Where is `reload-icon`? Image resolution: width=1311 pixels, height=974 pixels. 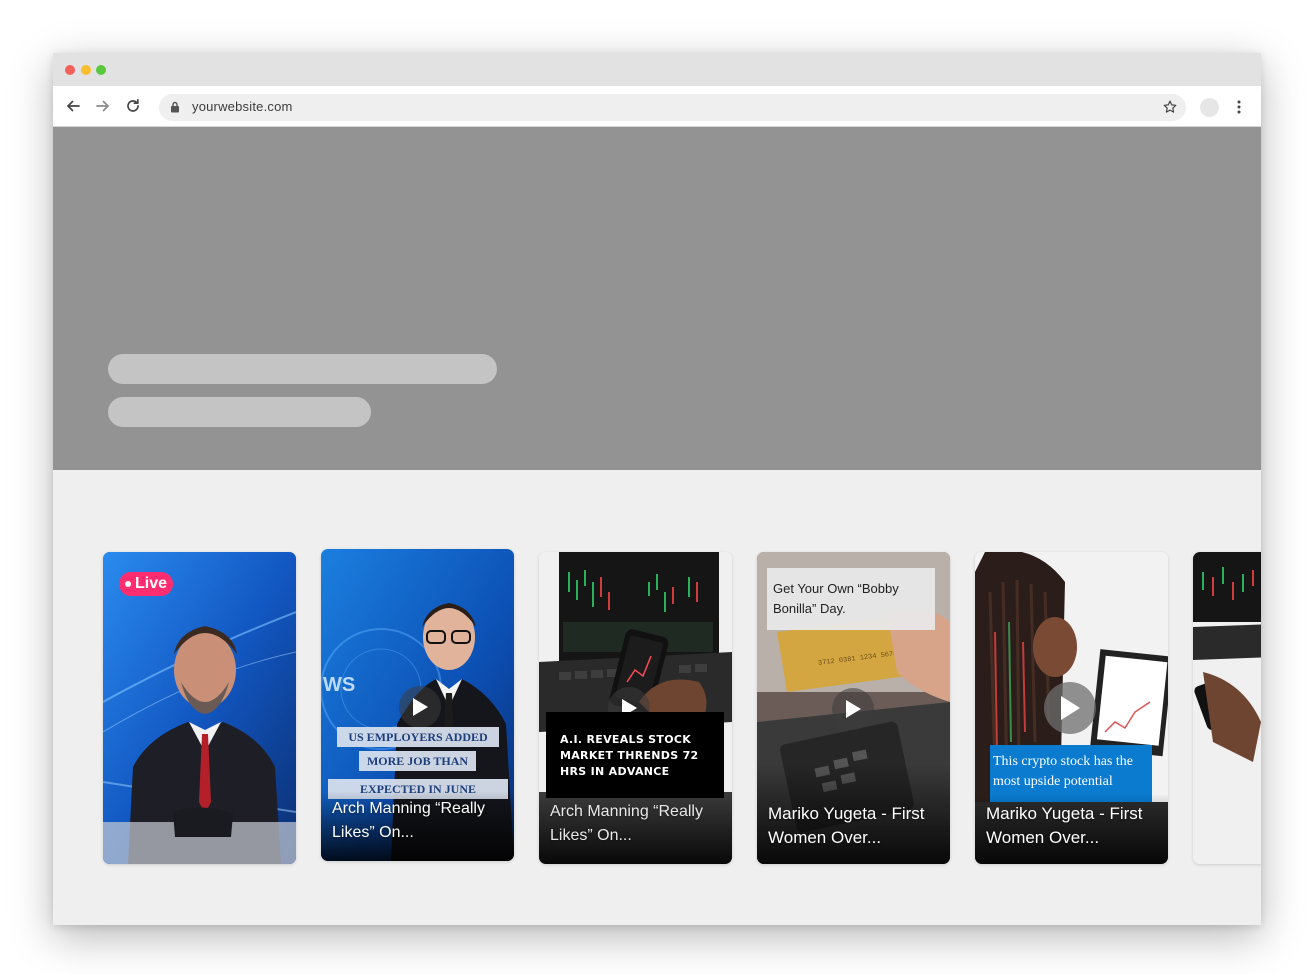
reload-icon is located at coordinates (133, 105).